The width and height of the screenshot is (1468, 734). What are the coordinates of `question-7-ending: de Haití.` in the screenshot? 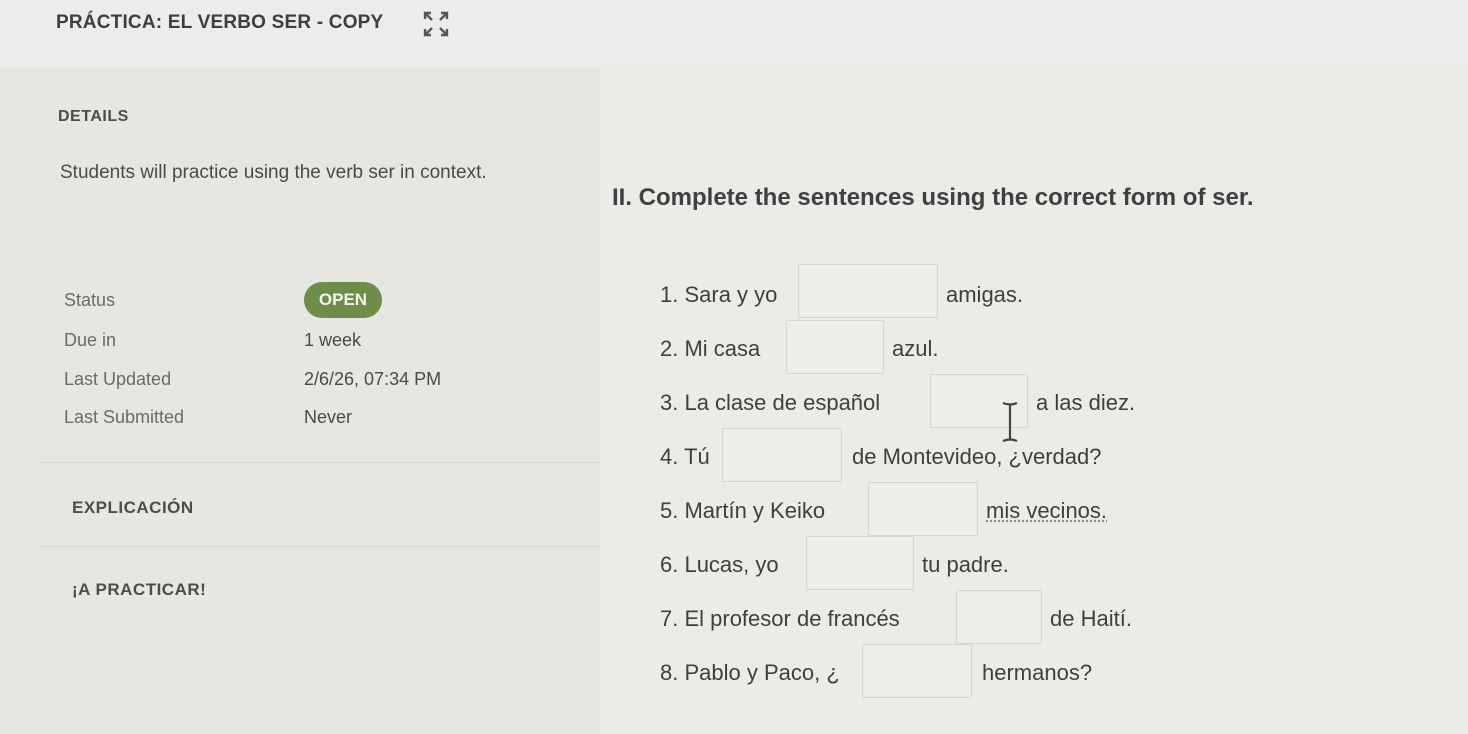 It's located at (1091, 618).